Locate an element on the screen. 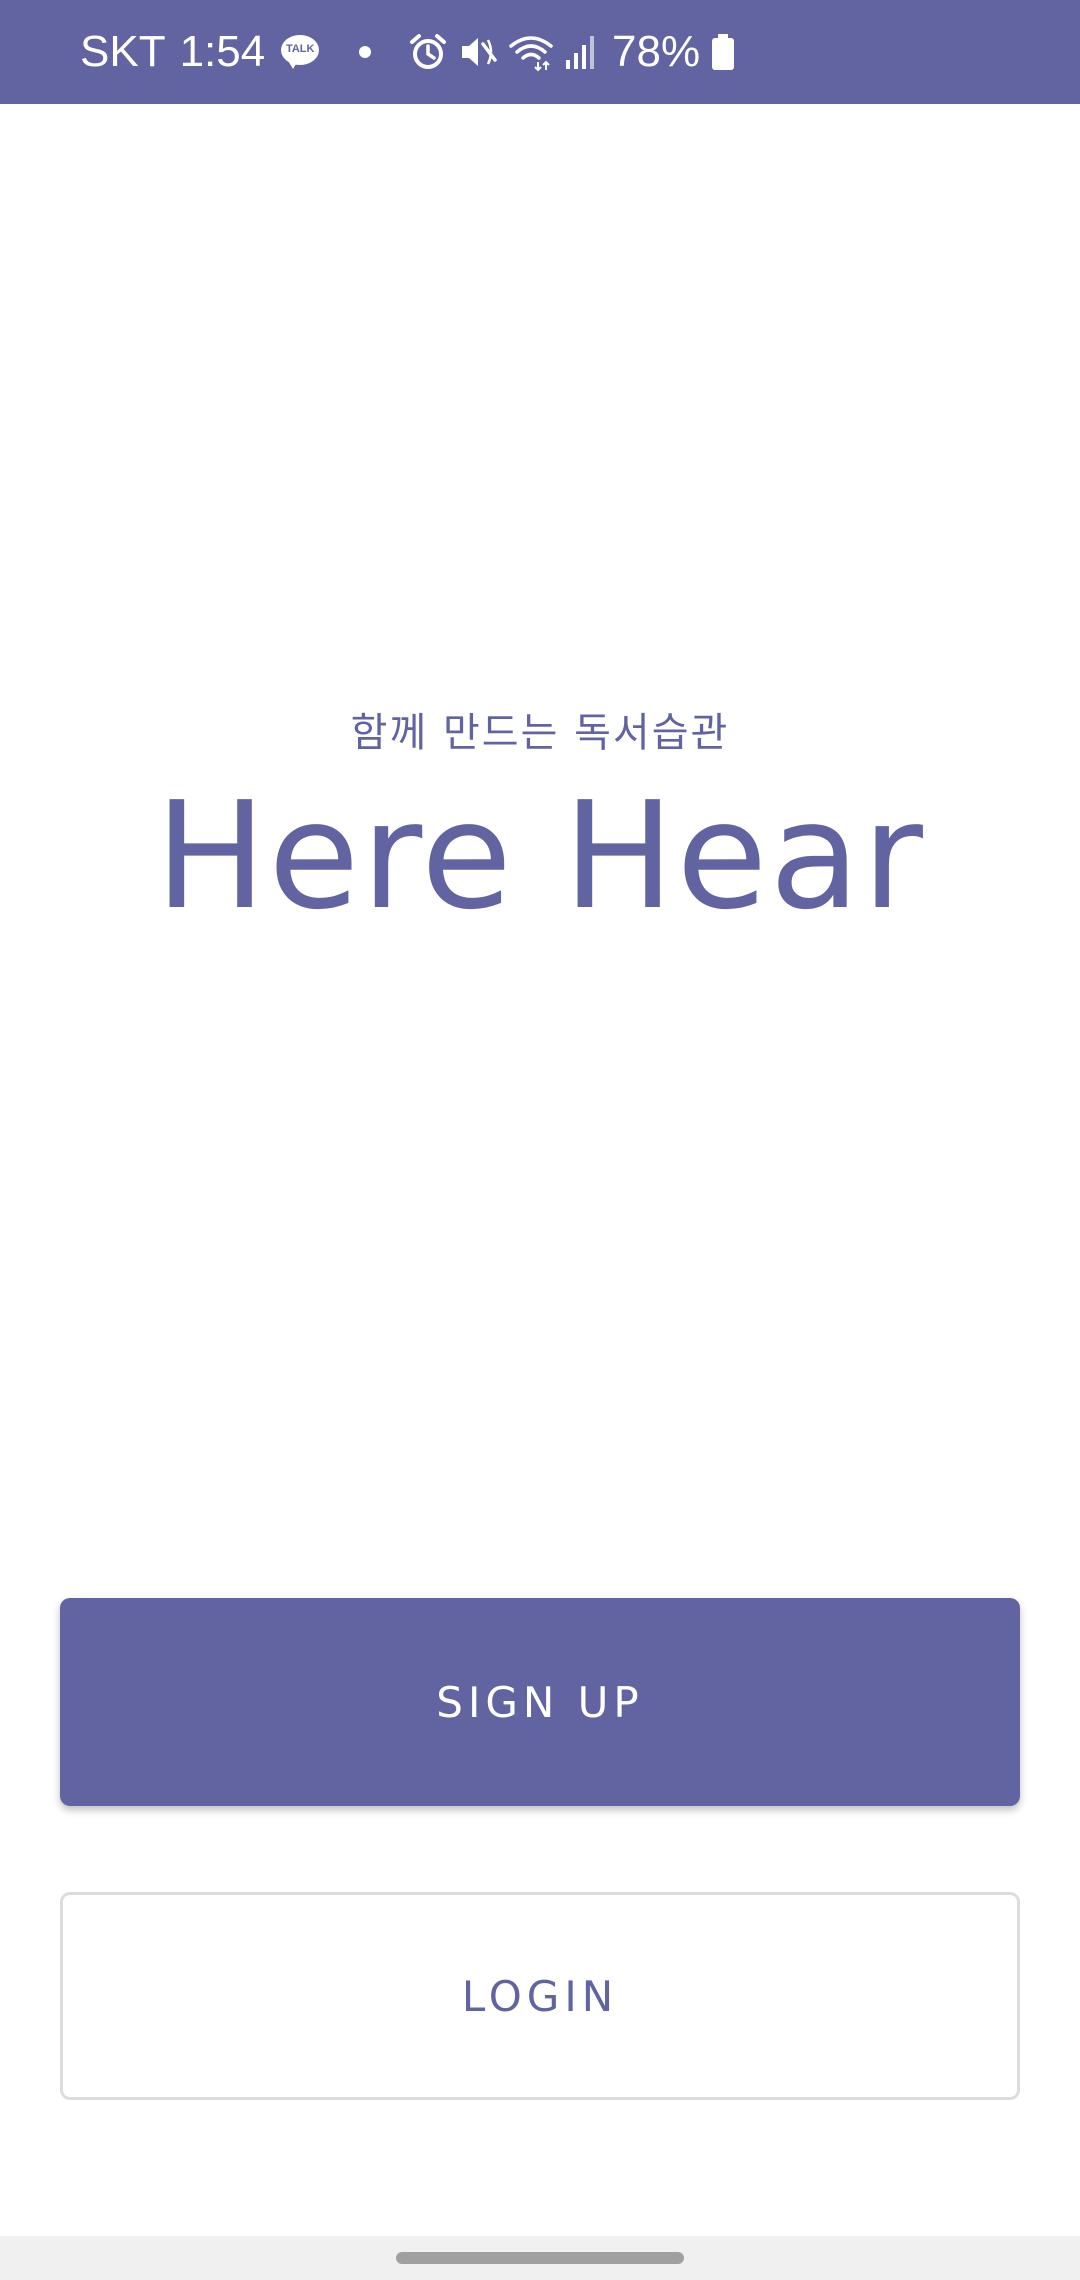  battery-icon is located at coordinates (723, 52).